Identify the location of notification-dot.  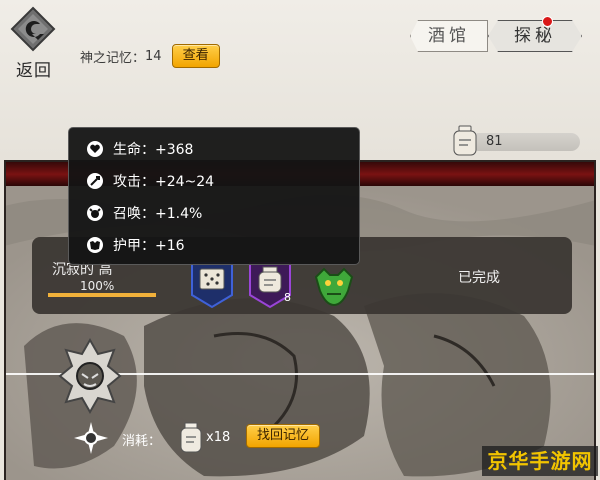
(547, 21).